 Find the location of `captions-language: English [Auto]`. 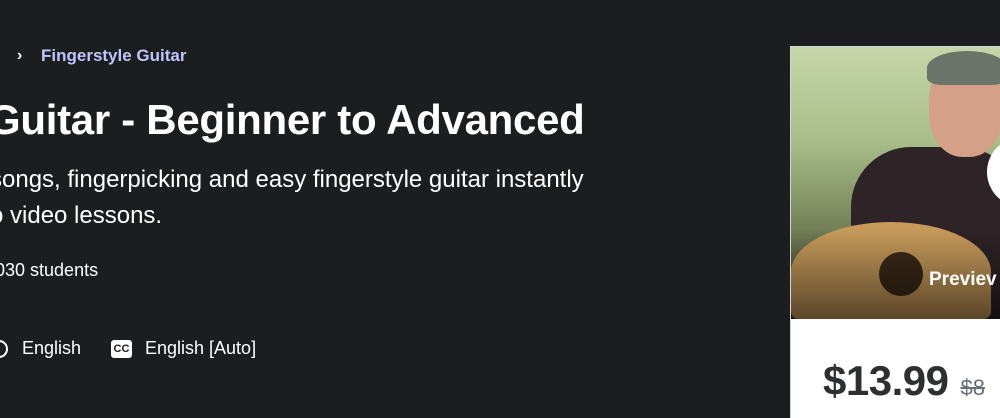

captions-language: English [Auto] is located at coordinates (201, 348).